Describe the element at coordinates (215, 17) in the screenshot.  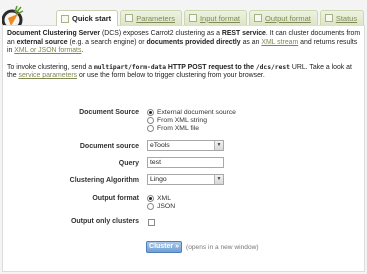
I see `tab-input-format: Input format` at that location.